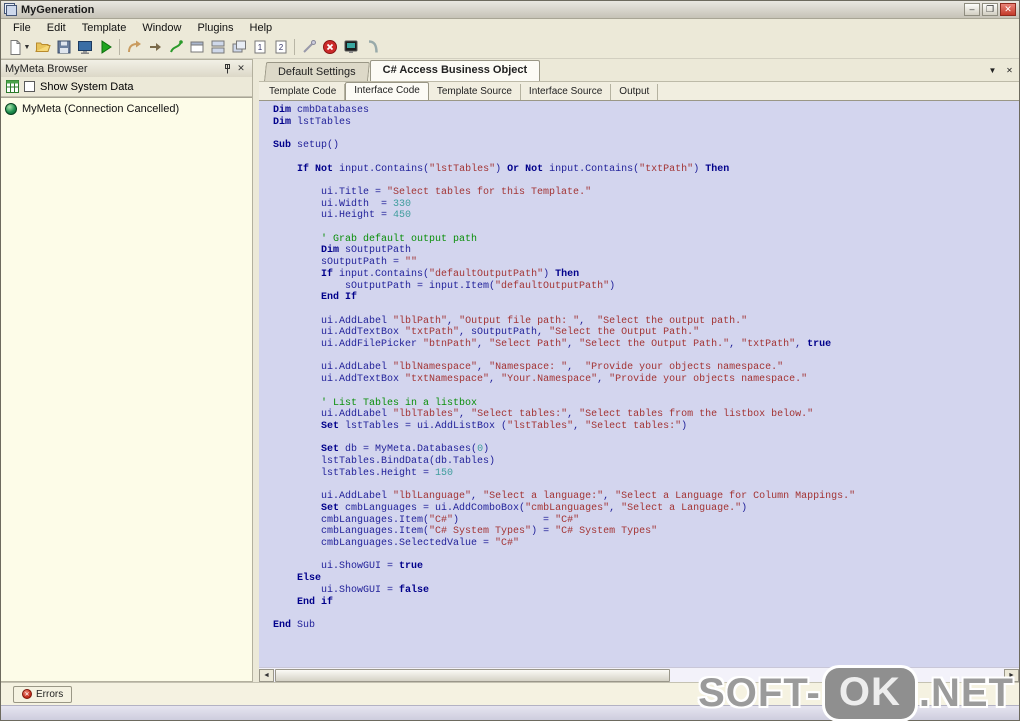 This screenshot has height=721, width=1020. Describe the element at coordinates (399, 403) in the screenshot. I see `code-line: ' List Tables in a listbox` at that location.